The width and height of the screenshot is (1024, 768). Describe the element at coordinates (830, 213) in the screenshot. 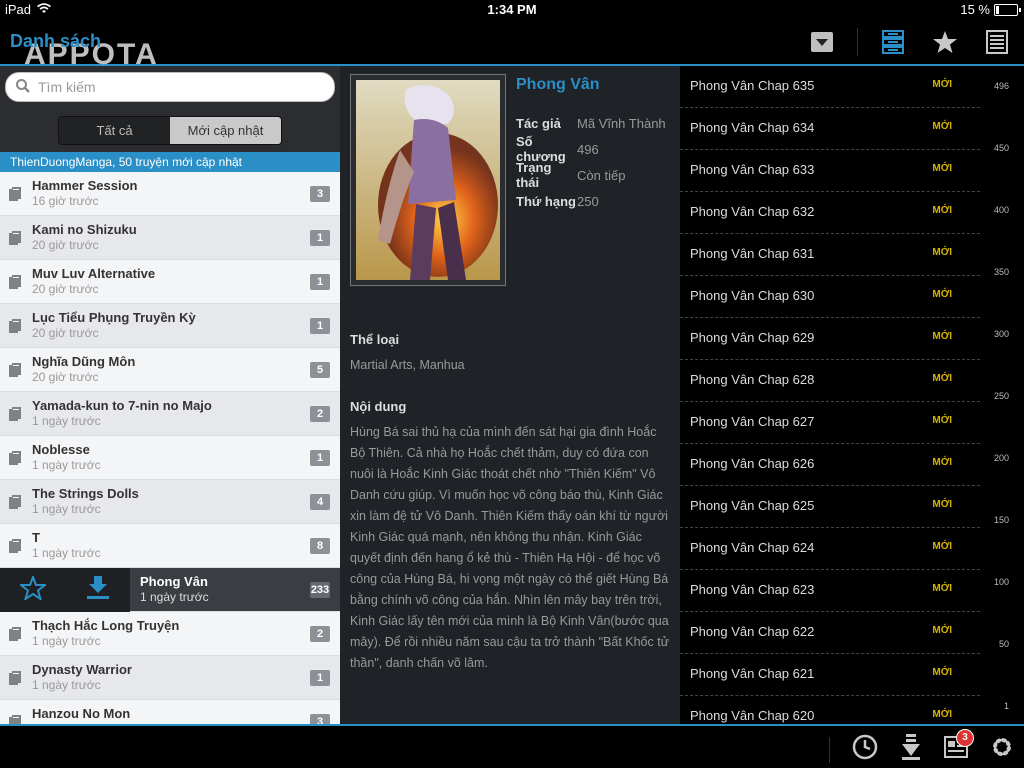

I see `chapter-row: Phong Vân Chap 632 MỚI` at that location.